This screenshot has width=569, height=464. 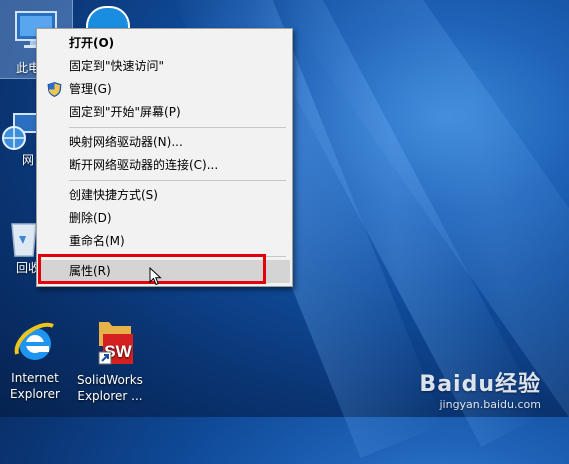 What do you see at coordinates (110, 380) in the screenshot?
I see `desktop-icon-label: SolidWorks` at bounding box center [110, 380].